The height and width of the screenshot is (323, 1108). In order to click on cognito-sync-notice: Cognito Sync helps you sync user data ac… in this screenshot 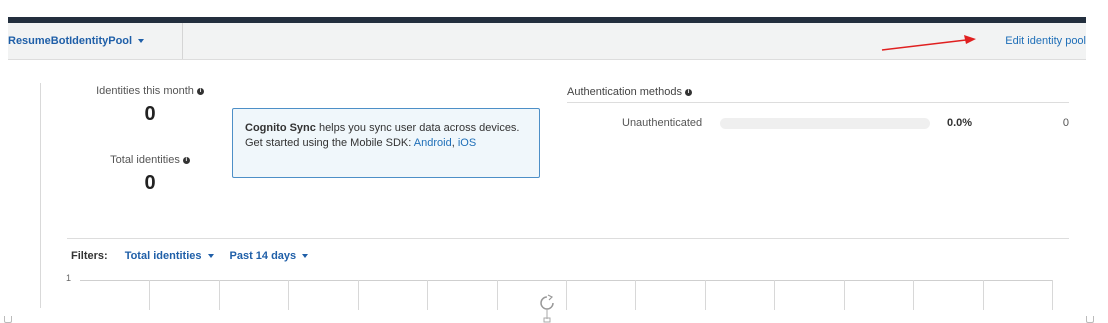, I will do `click(386, 143)`.